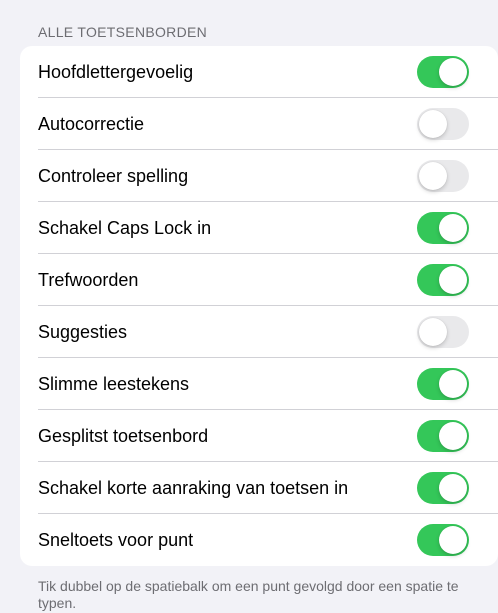  I want to click on autocorrectie-toggle, so click(443, 124).